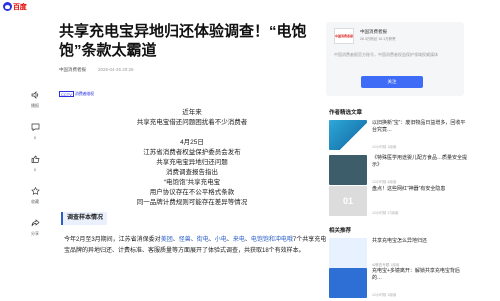  What do you see at coordinates (20, 7) in the screenshot?
I see `logo-text: 百度` at bounding box center [20, 7].